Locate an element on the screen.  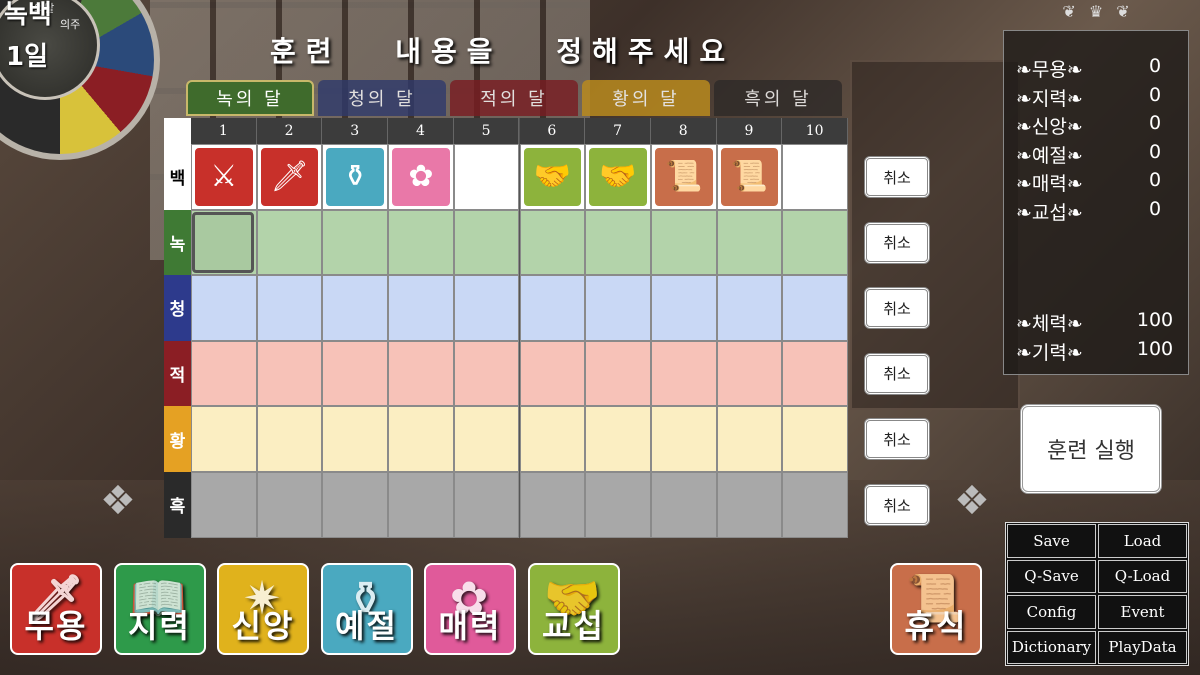
menu-q-load-button: Q-Load is located at coordinates (1142, 576).